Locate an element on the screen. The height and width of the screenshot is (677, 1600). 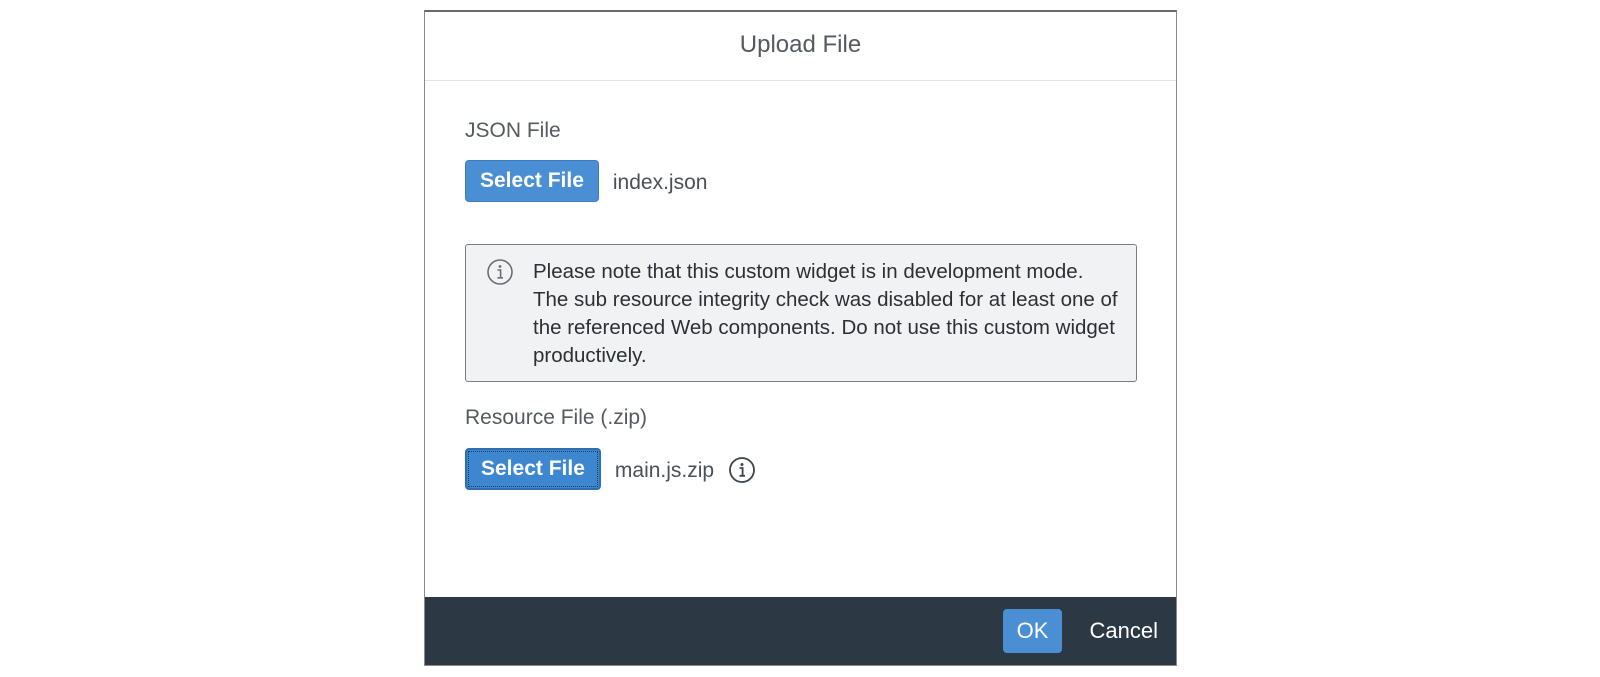
ok-button: OK is located at coordinates (1032, 631).